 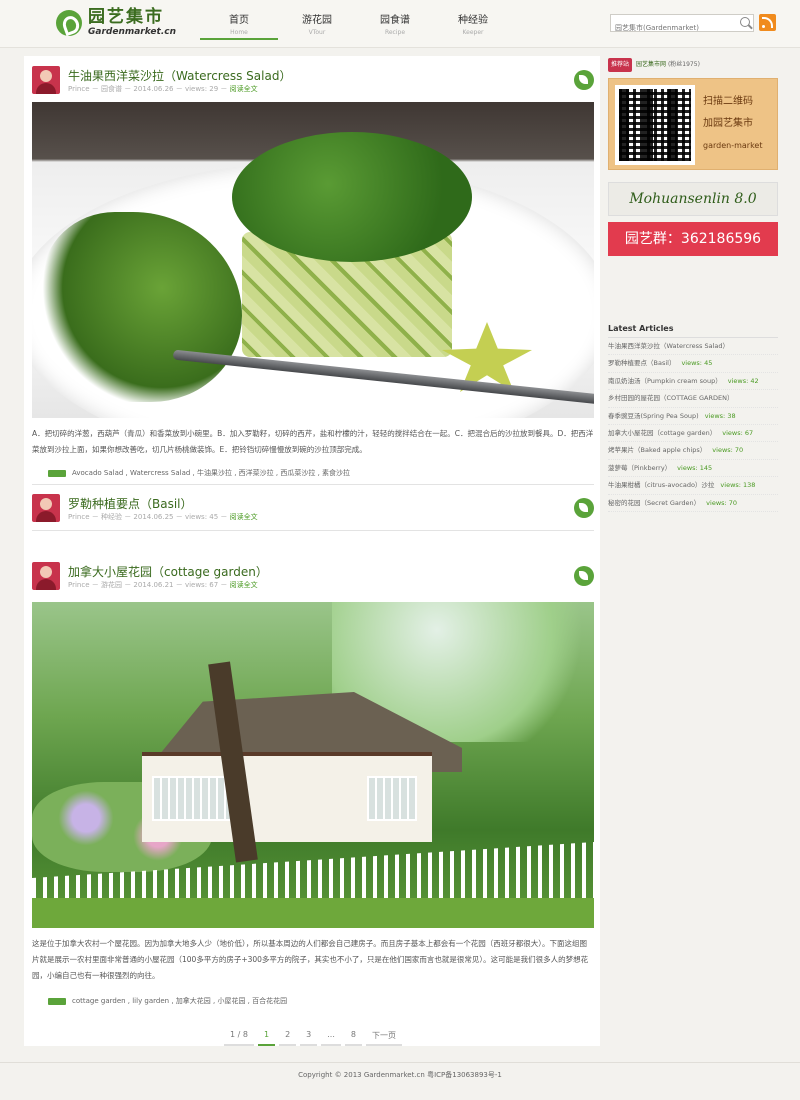 I want to click on post-title: 加拿大小屋花园（cottage garden）, so click(x=168, y=571).